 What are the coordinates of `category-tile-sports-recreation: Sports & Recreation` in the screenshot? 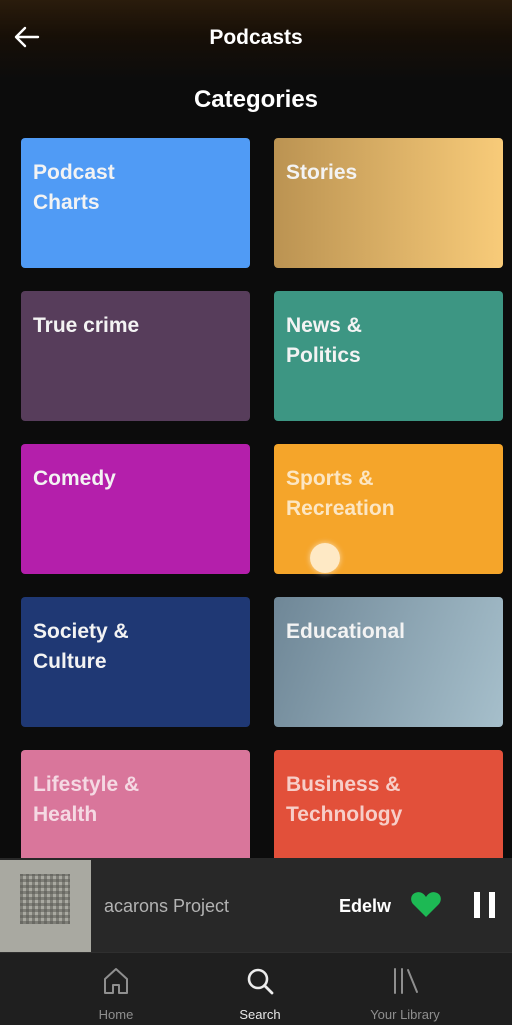 It's located at (388, 509).